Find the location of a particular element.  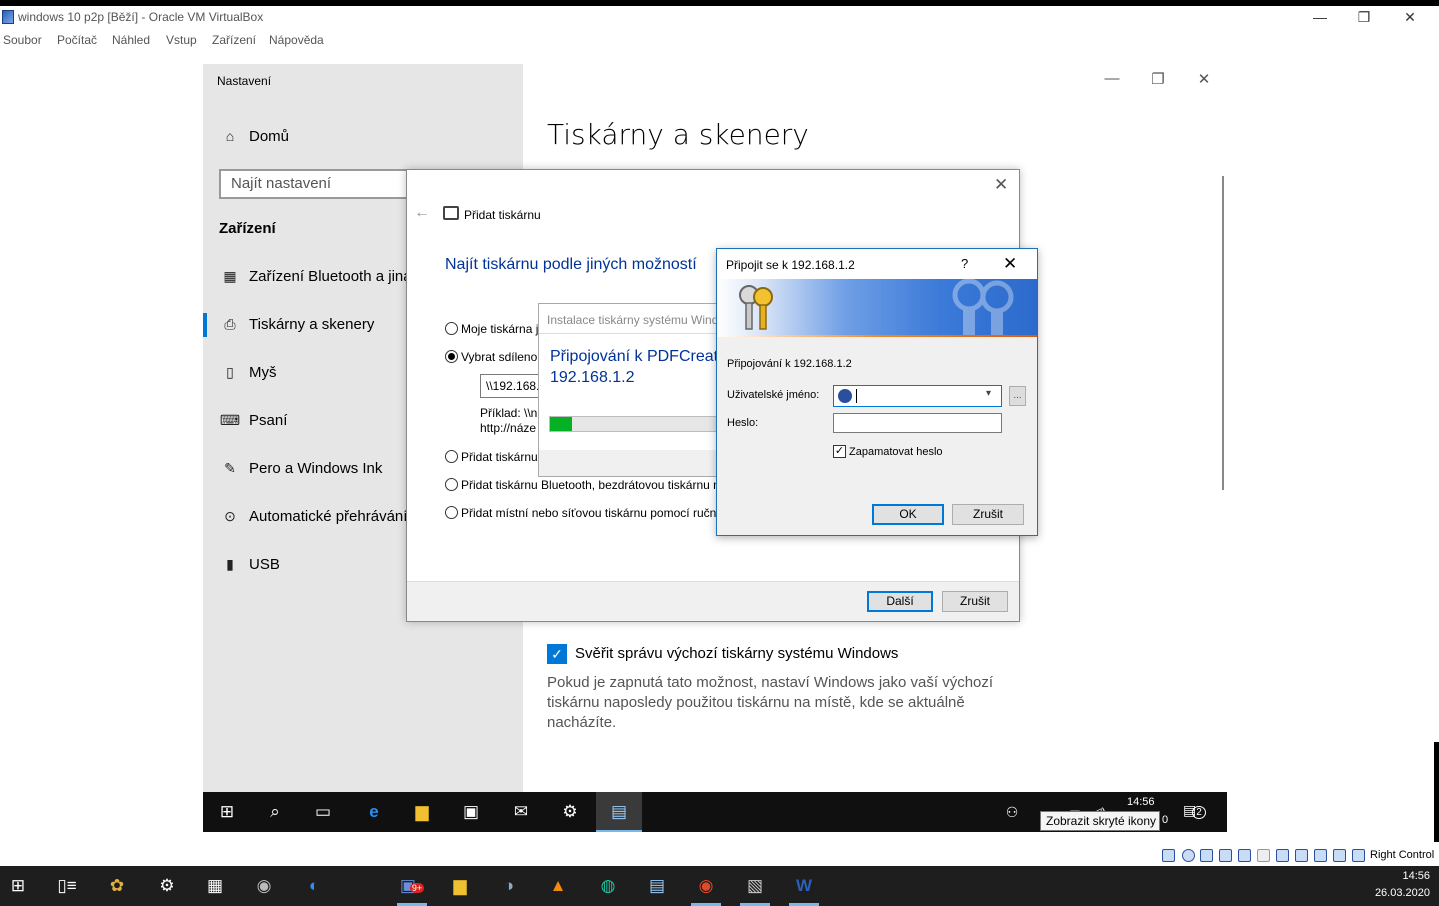

mail-icon: ✉ is located at coordinates (521, 812).